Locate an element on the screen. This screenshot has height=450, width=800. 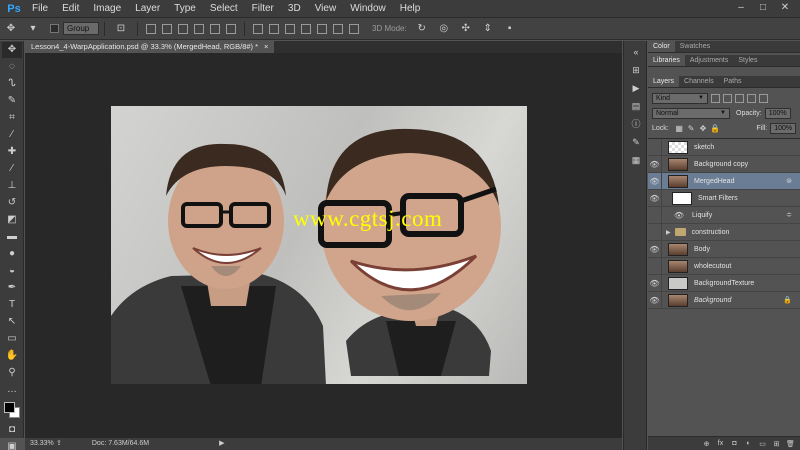
lock-transparency-icon: ▦ is located at coordinates (679, 128).